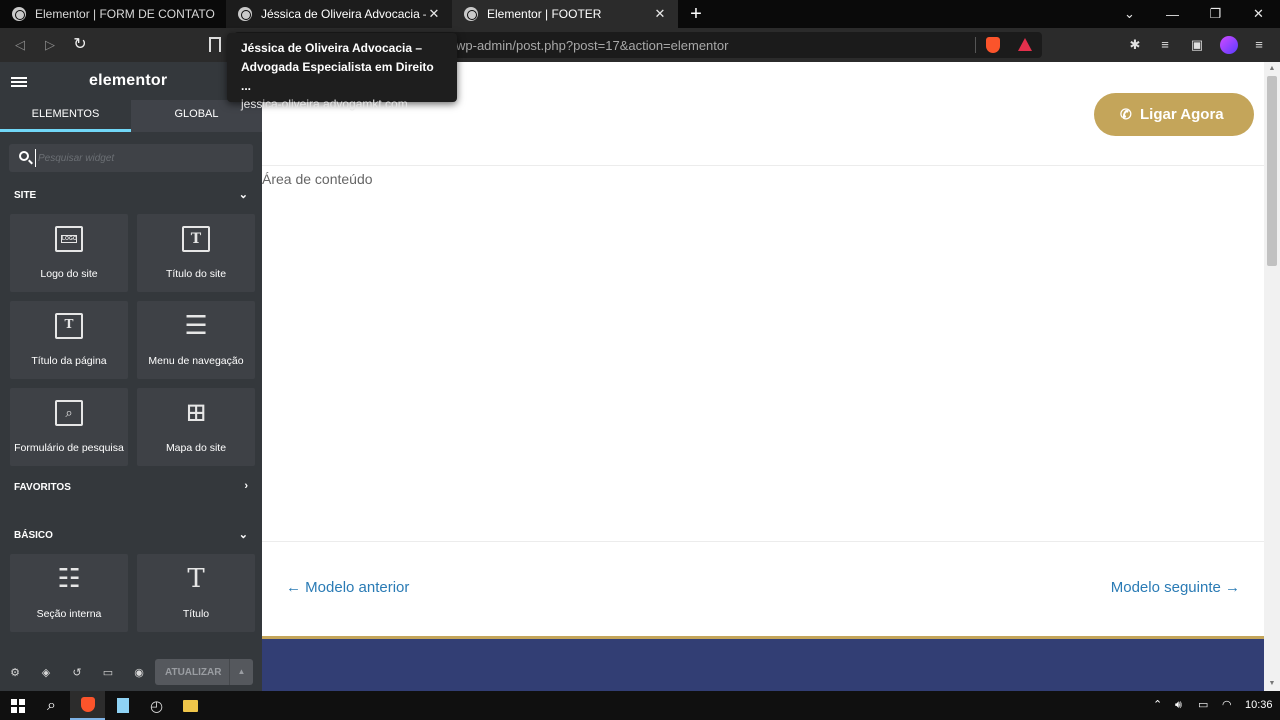  What do you see at coordinates (51, 705) in the screenshot?
I see `search-icon: ⌕` at bounding box center [51, 705].